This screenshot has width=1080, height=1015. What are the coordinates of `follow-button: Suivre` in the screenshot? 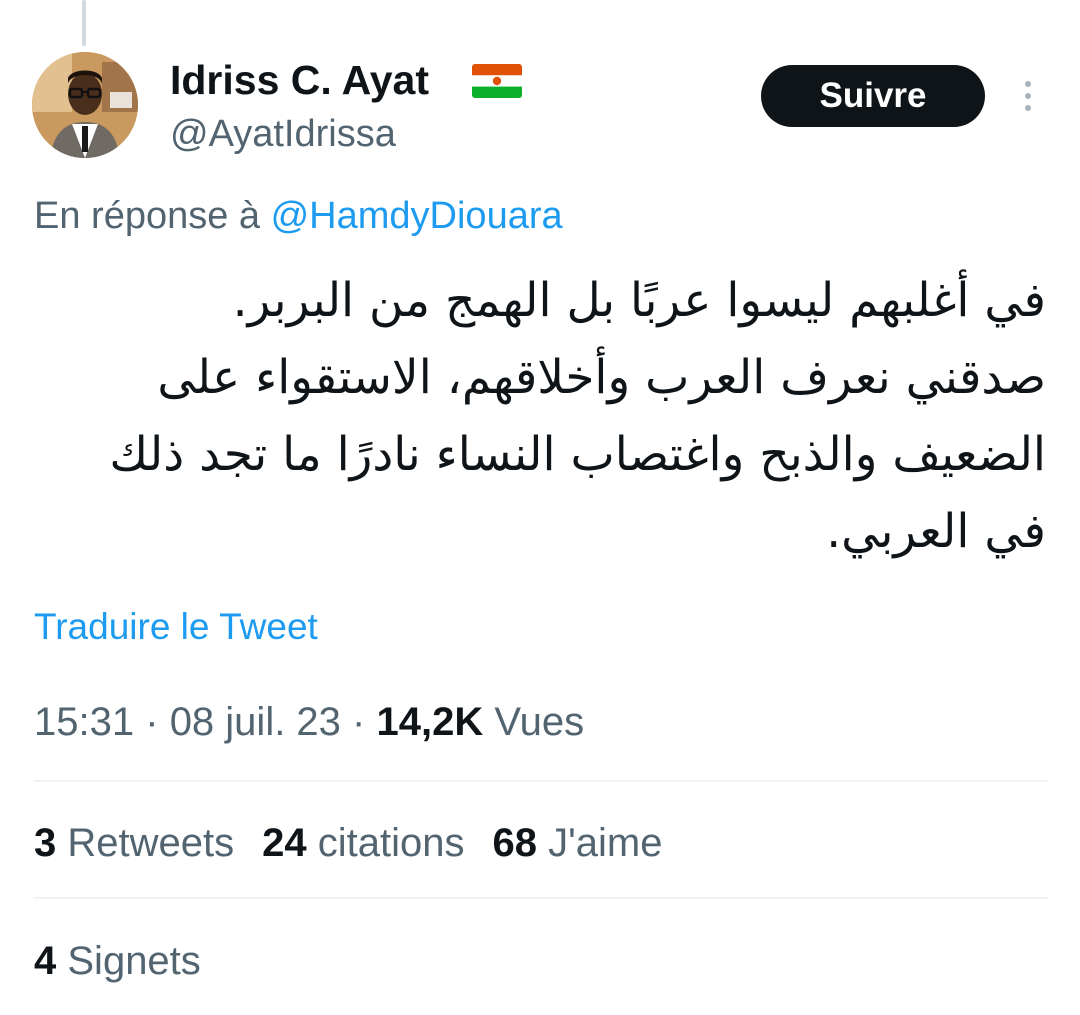 It's located at (873, 96).